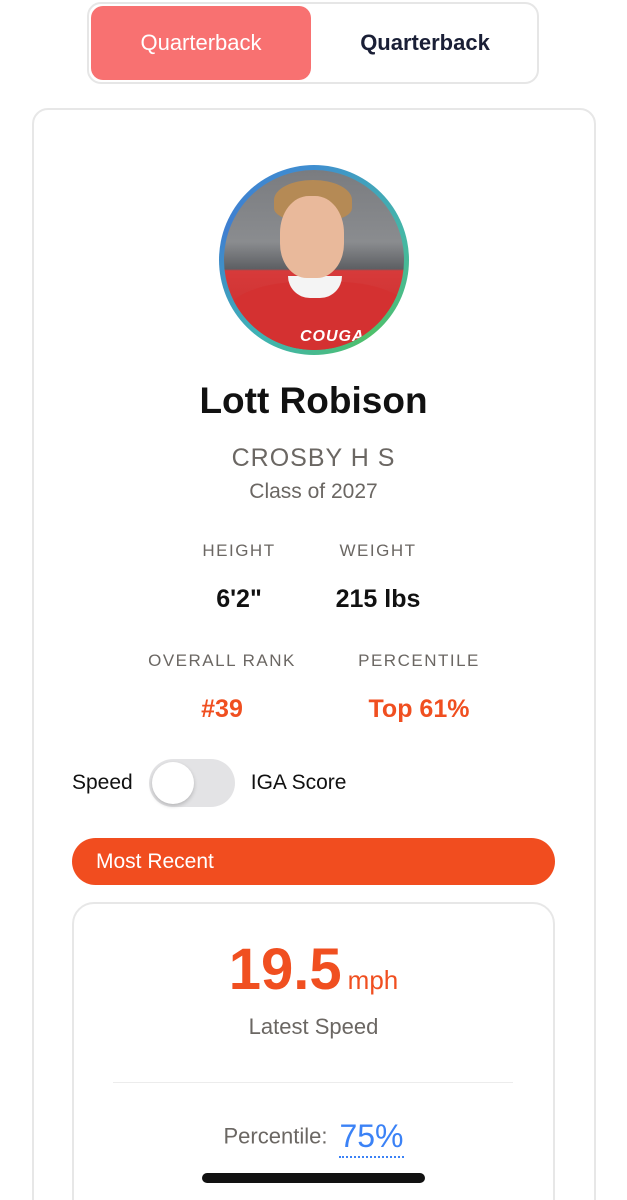 This screenshot has width=627, height=1200. I want to click on weight-label: WEIGHT, so click(378, 550).